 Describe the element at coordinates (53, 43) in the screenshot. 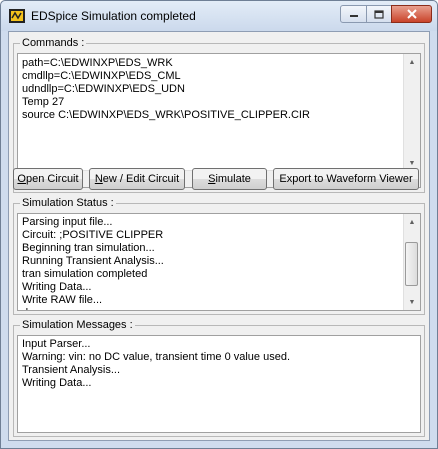

I see `commands-label: Commands :` at that location.